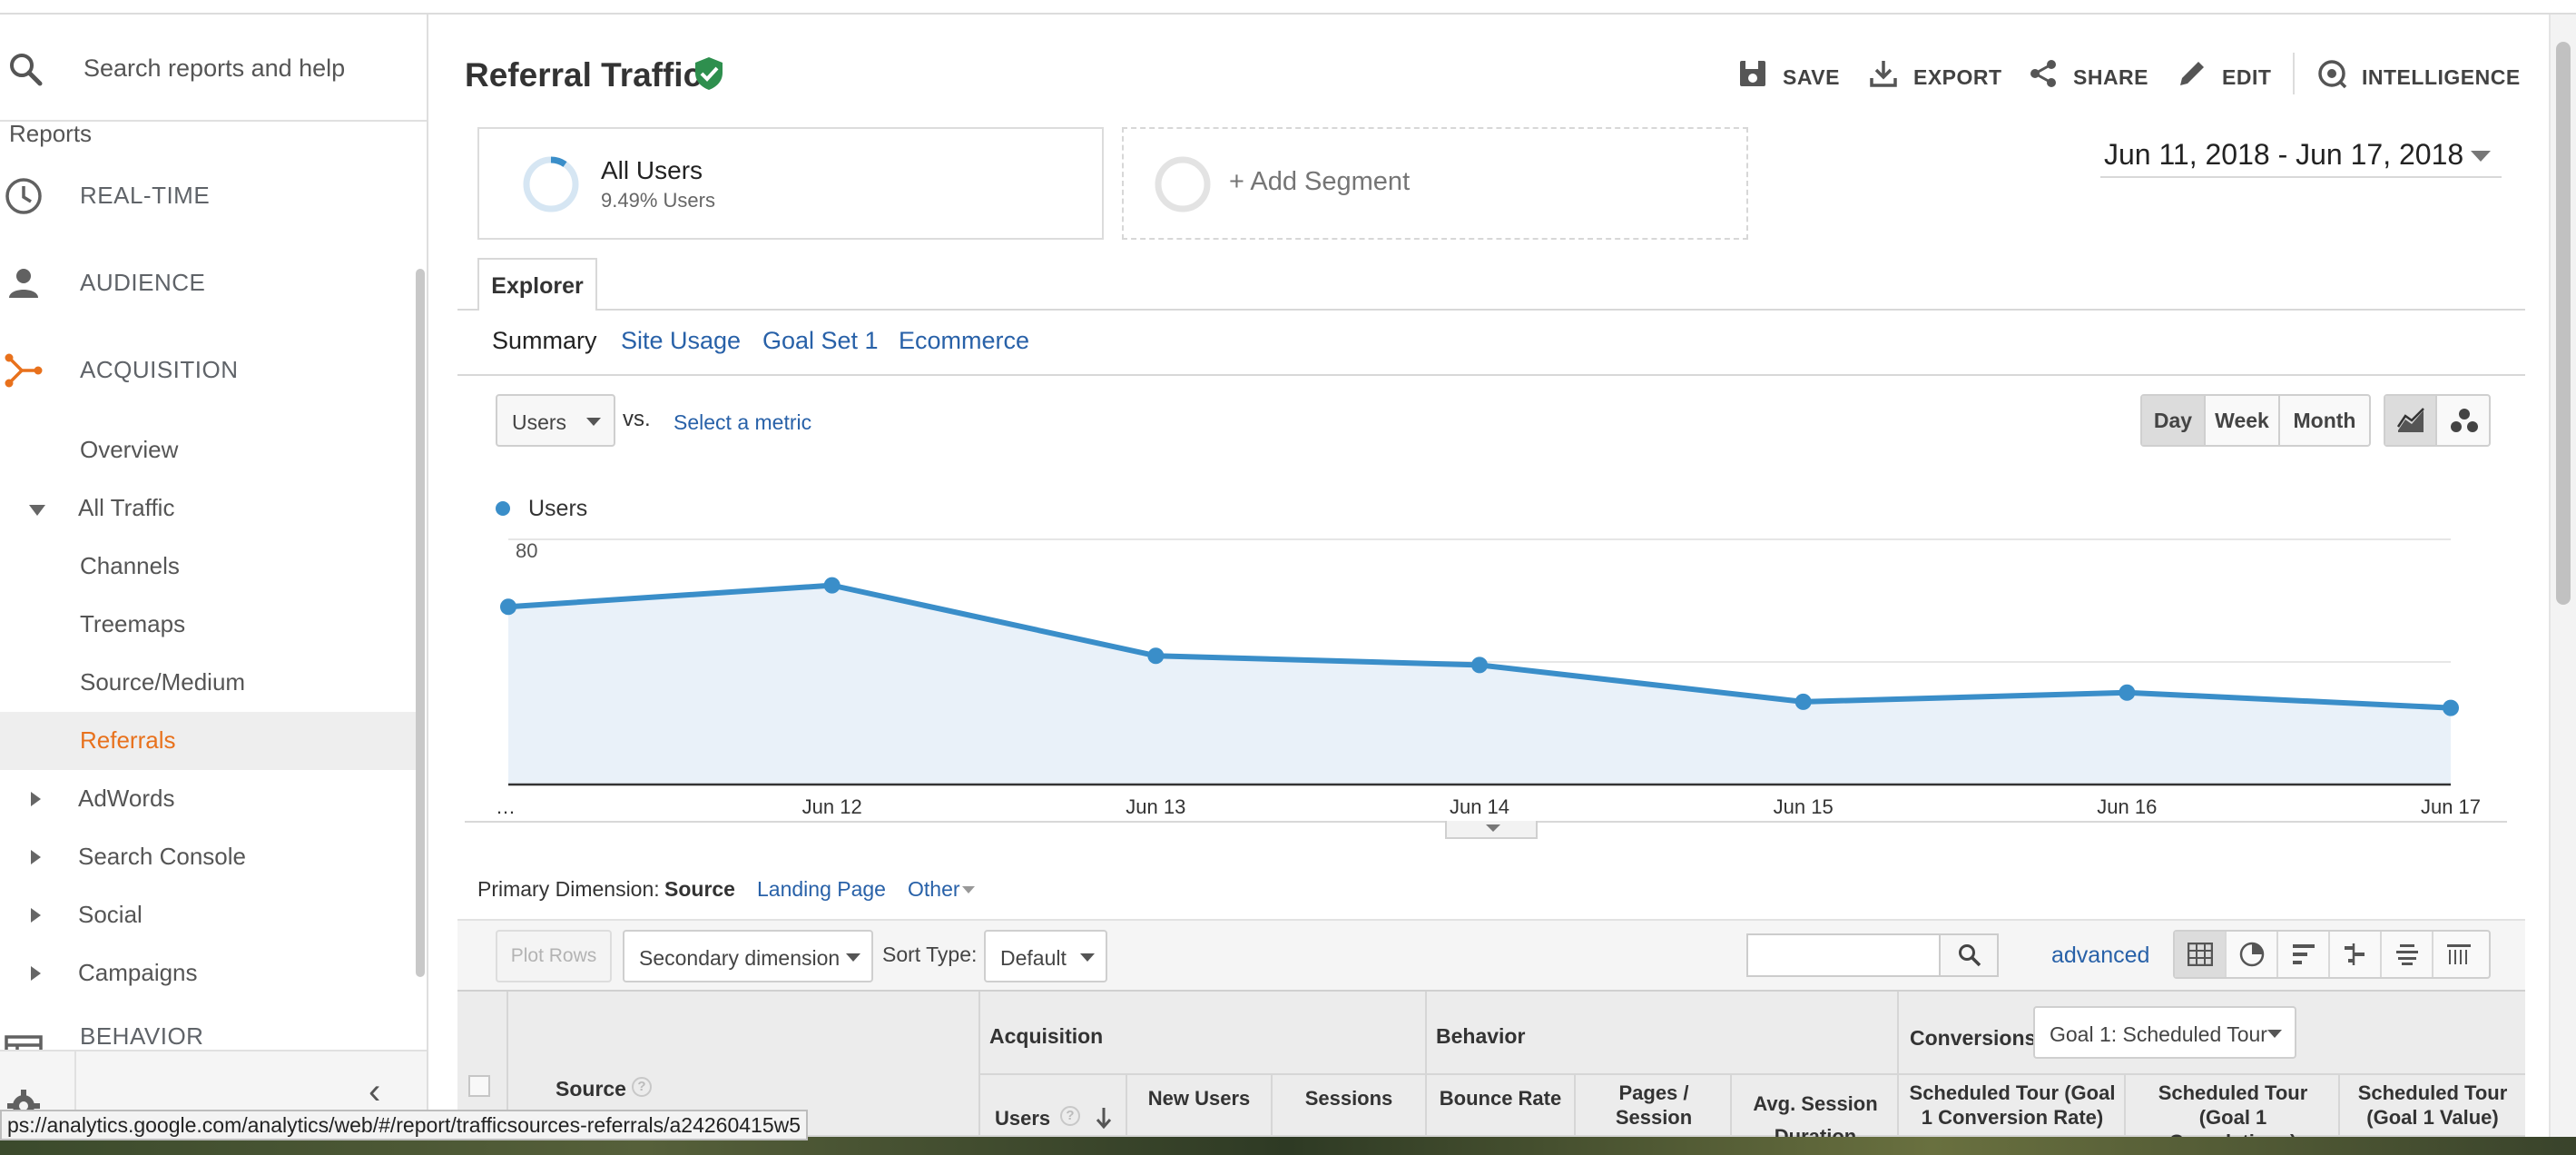  I want to click on metric-select: Users, so click(555, 420).